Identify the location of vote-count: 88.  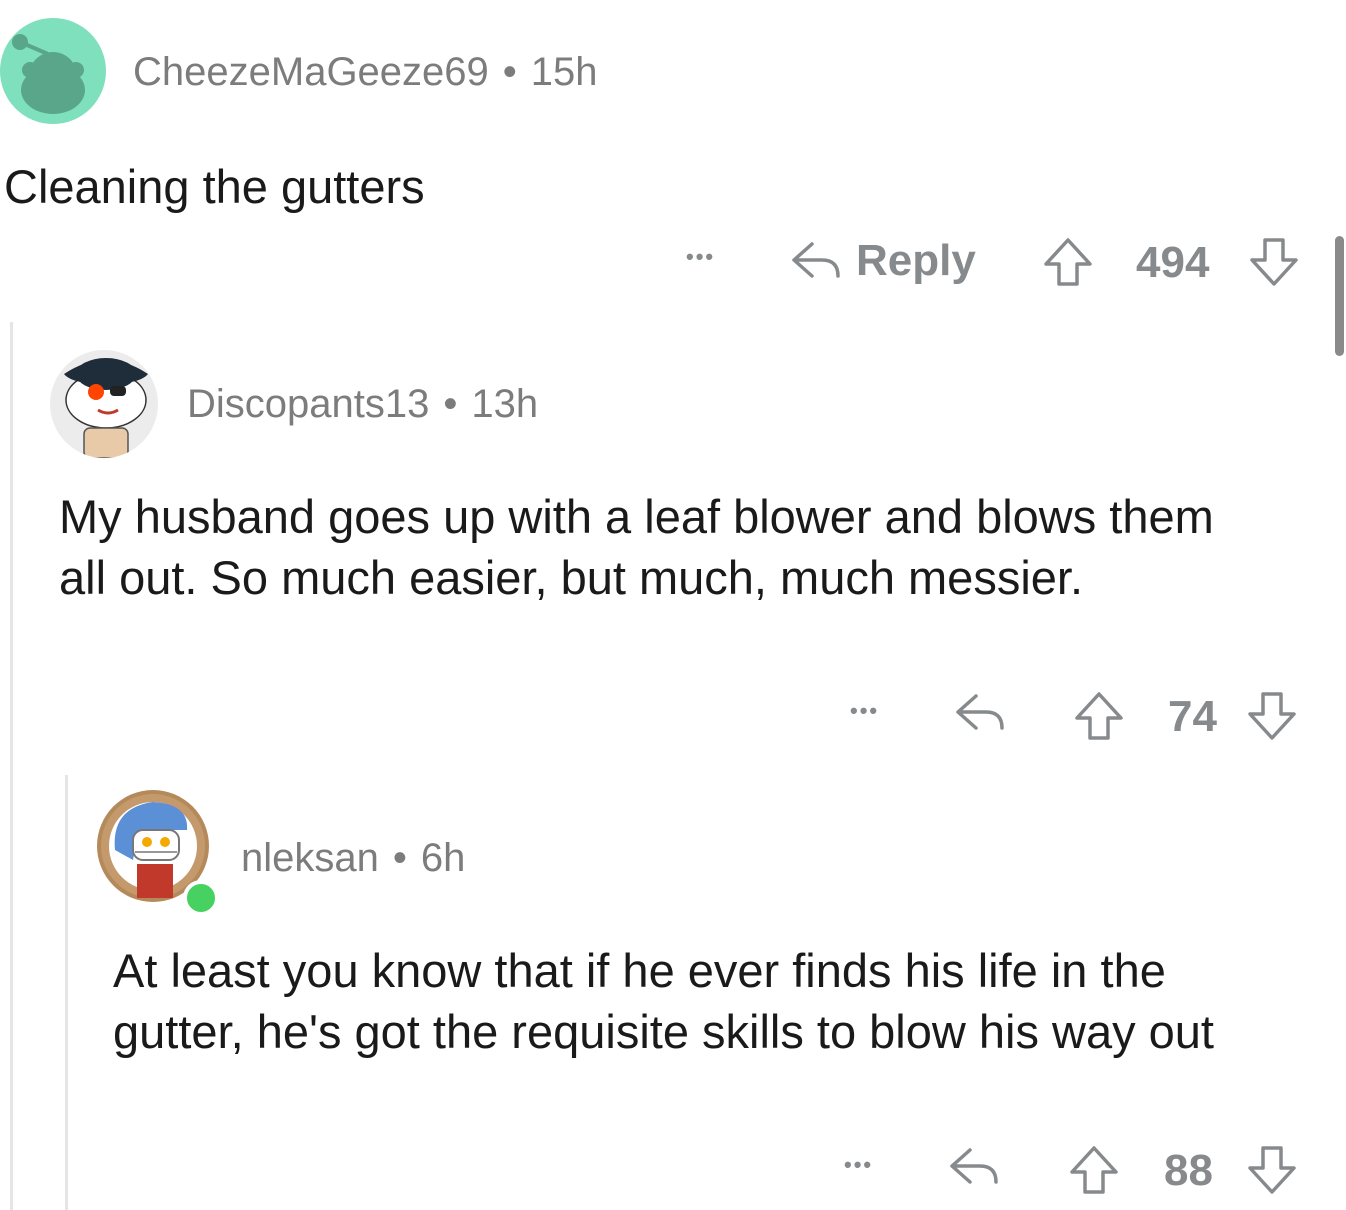
(1188, 1170).